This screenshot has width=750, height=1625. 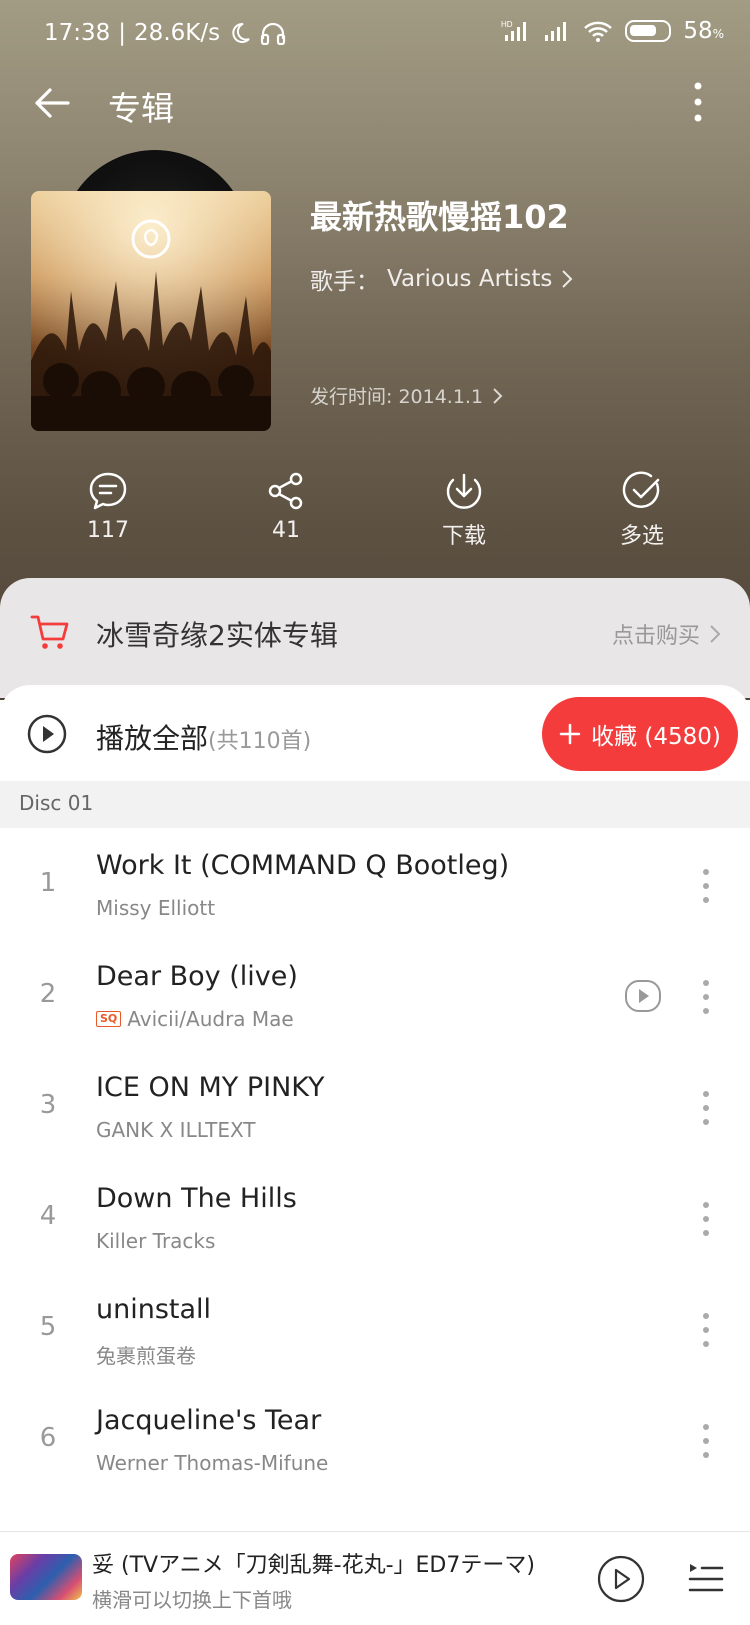 What do you see at coordinates (196, 1198) in the screenshot?
I see `track-title: Down The Hills` at bounding box center [196, 1198].